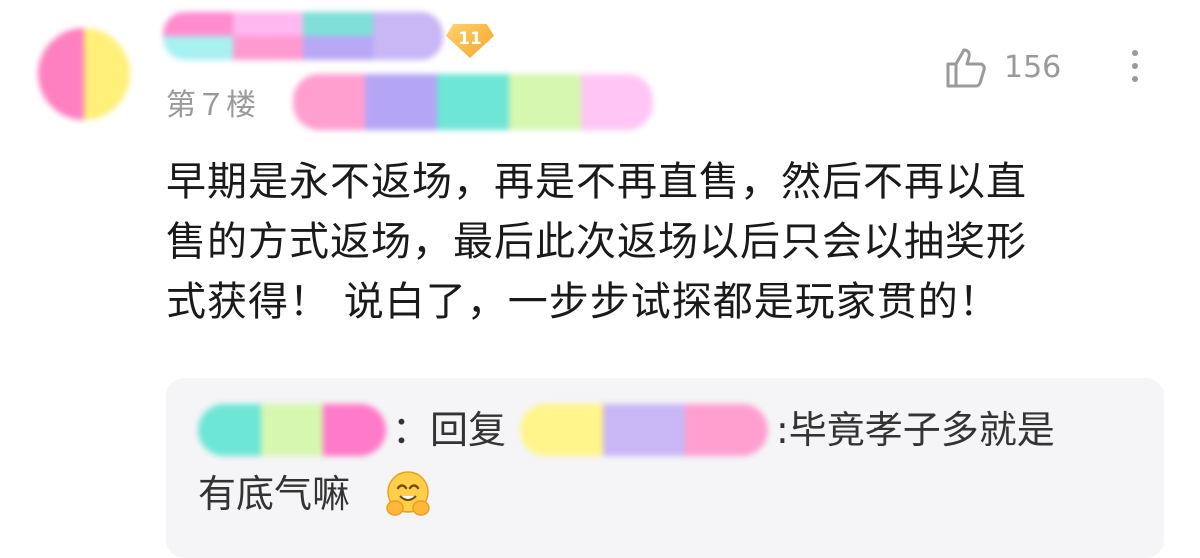 This screenshot has width=1200, height=558. What do you see at coordinates (596, 182) in the screenshot?
I see `comment-line: 早期是永不返场，再是不再直售，然后不再以直` at bounding box center [596, 182].